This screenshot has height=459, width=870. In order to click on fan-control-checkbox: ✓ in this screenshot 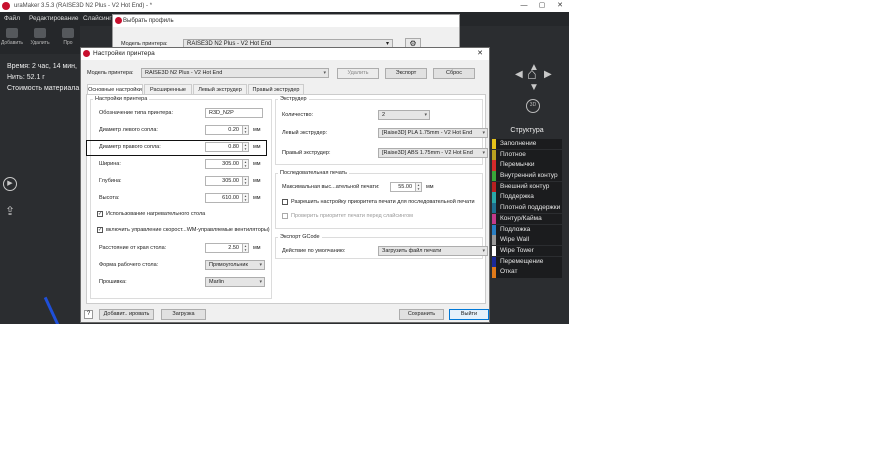, I will do `click(100, 230)`.